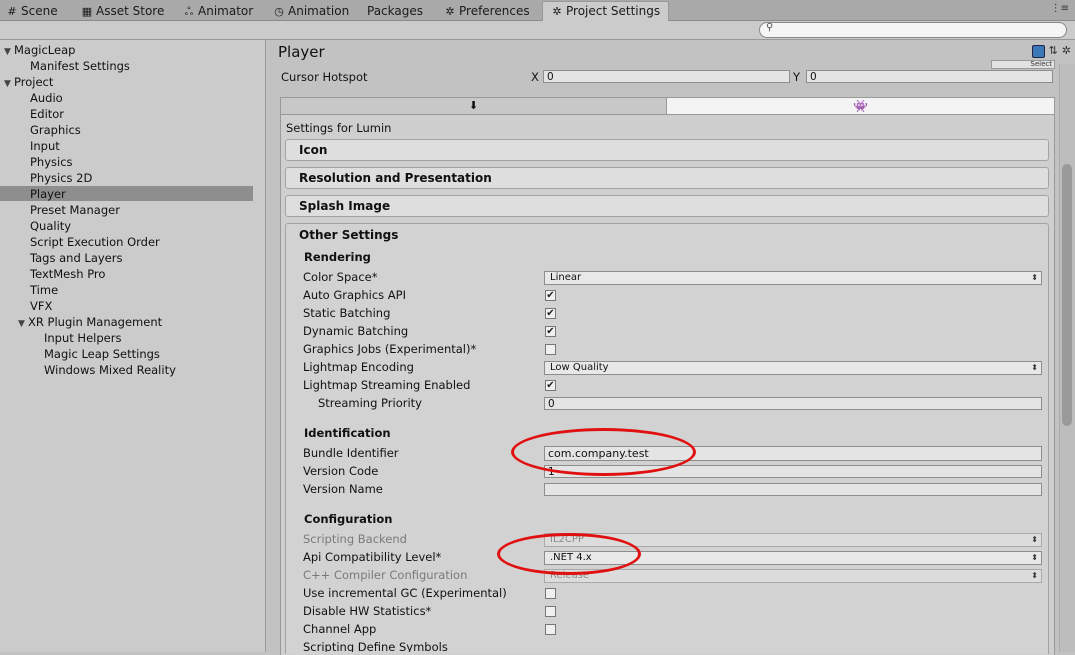 This screenshot has width=1075, height=655. Describe the element at coordinates (356, 331) in the screenshot. I see `dynamic-batching-label: Dynamic Batching` at that location.